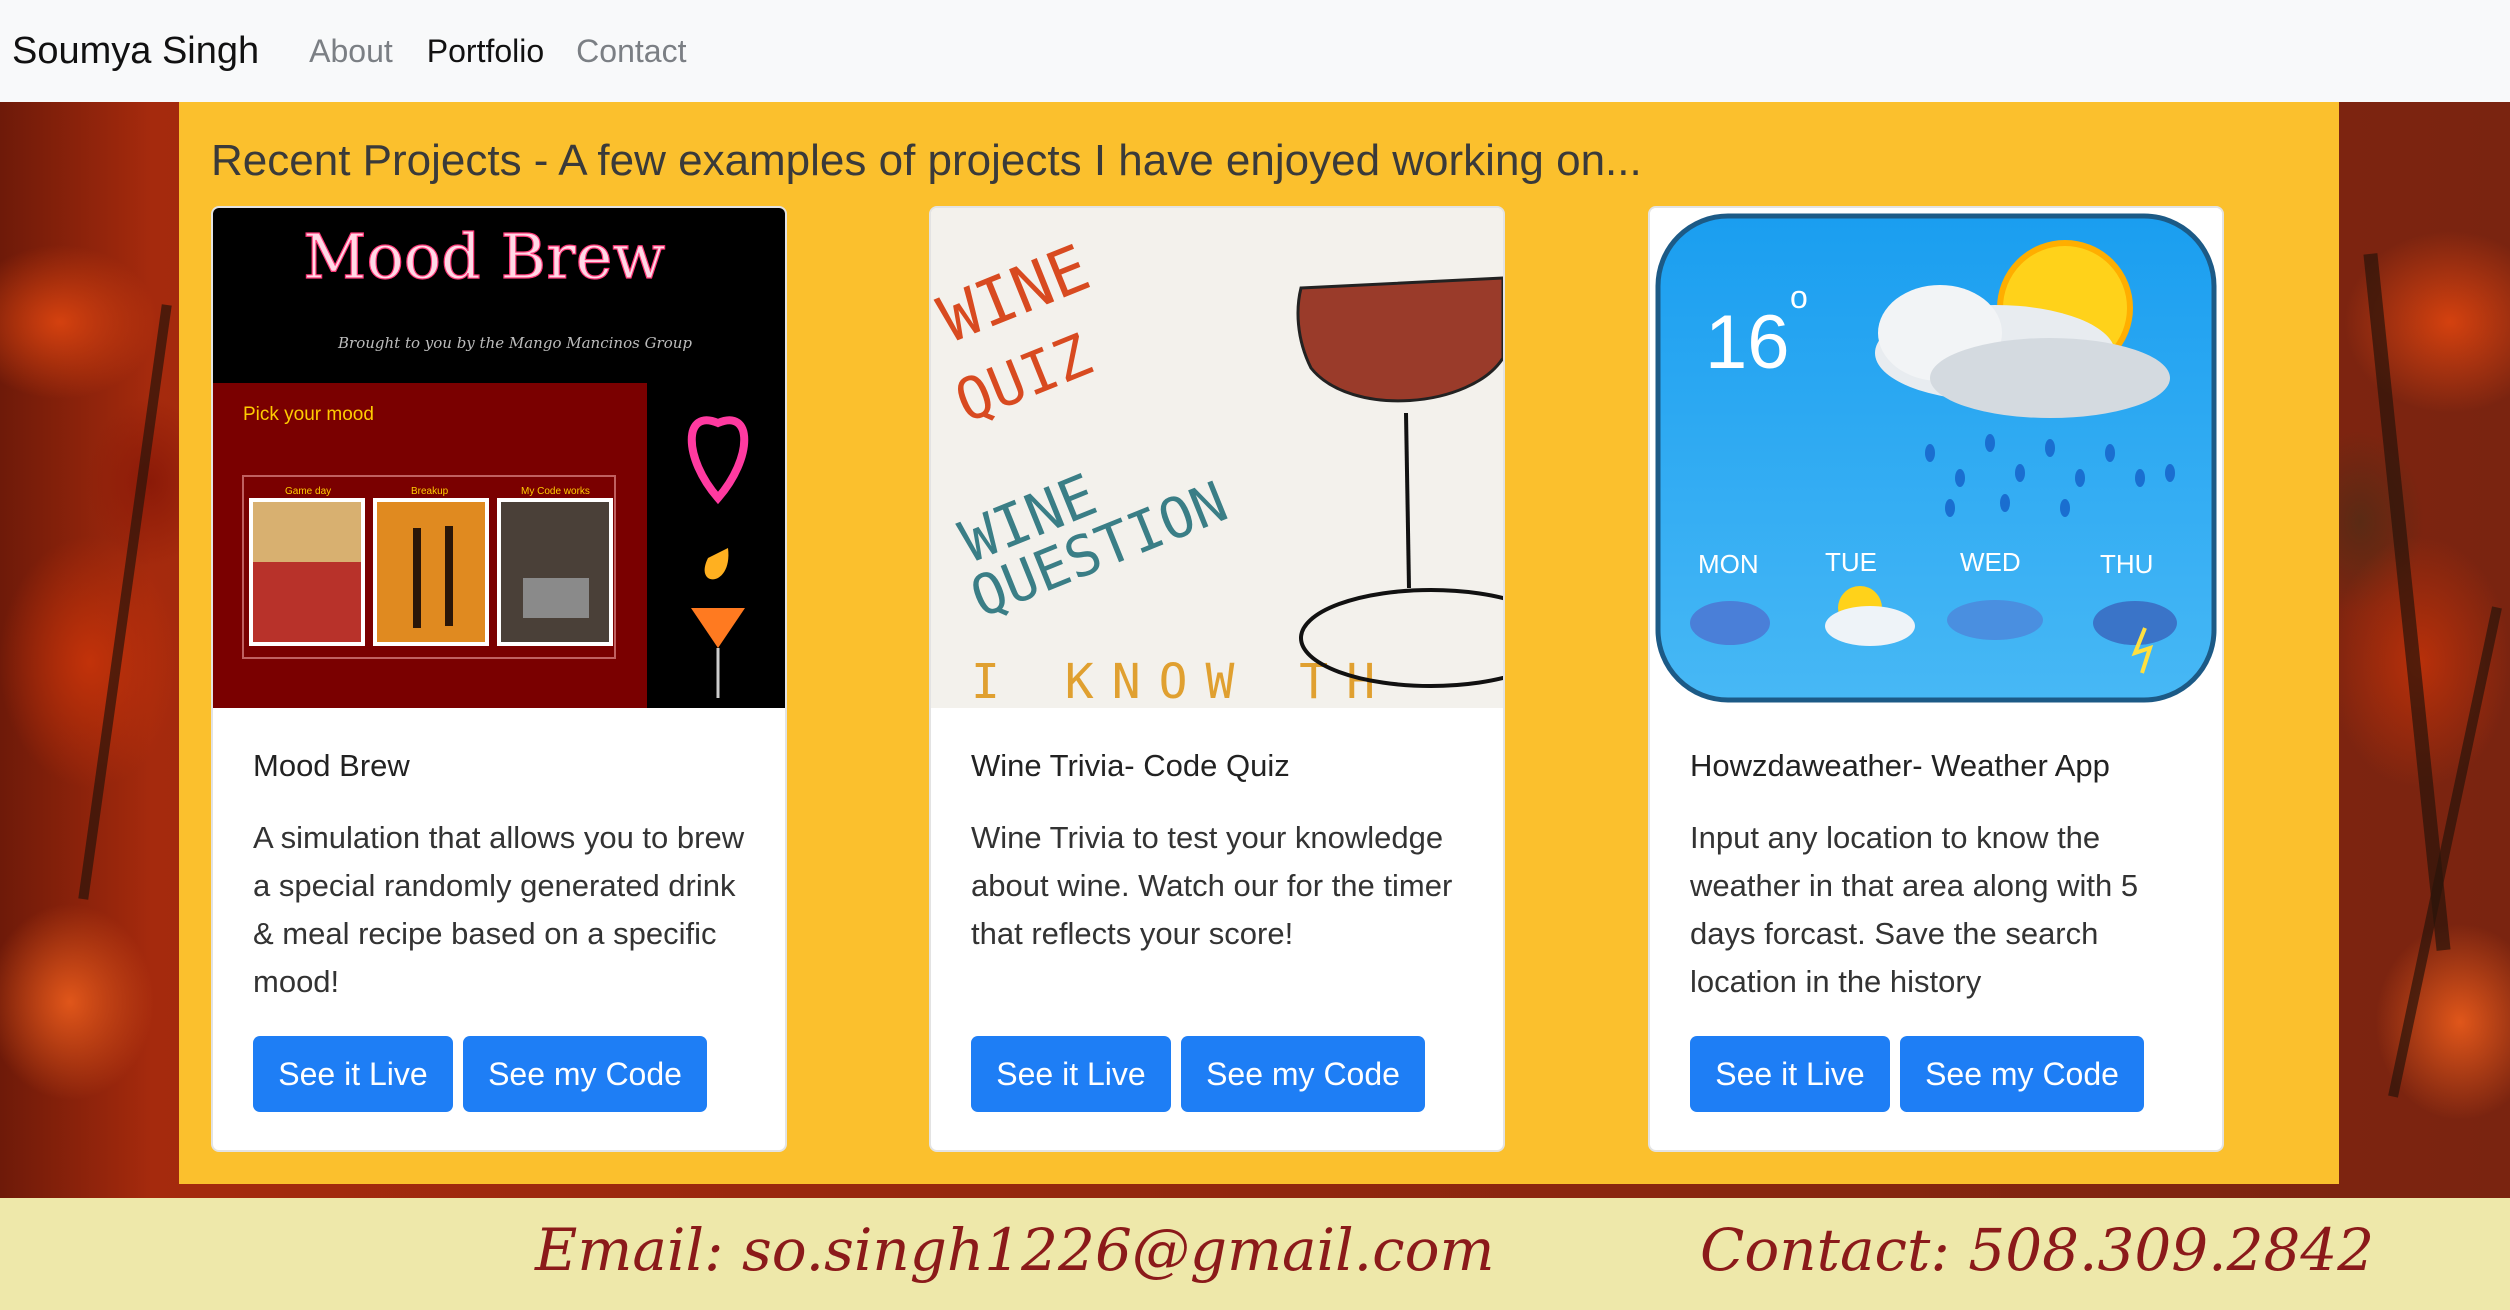 This screenshot has width=2510, height=1310. I want to click on brand-link: Soumya Singh, so click(135, 51).